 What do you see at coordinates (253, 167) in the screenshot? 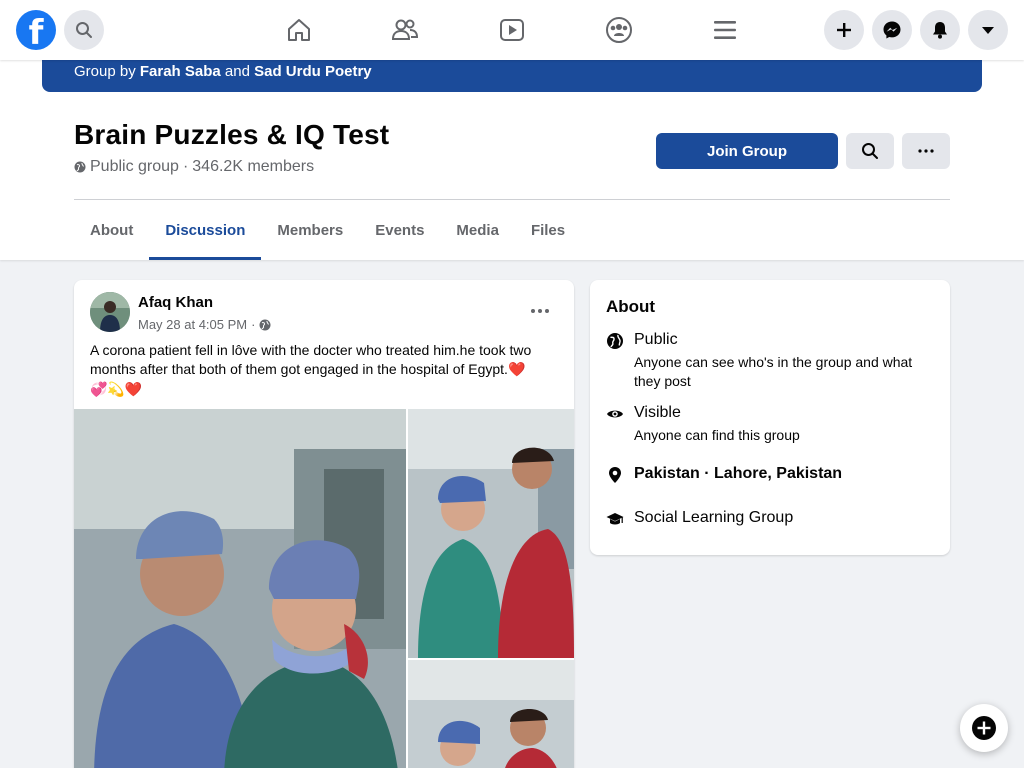
I see `group-member-count: 346.2K members` at bounding box center [253, 167].